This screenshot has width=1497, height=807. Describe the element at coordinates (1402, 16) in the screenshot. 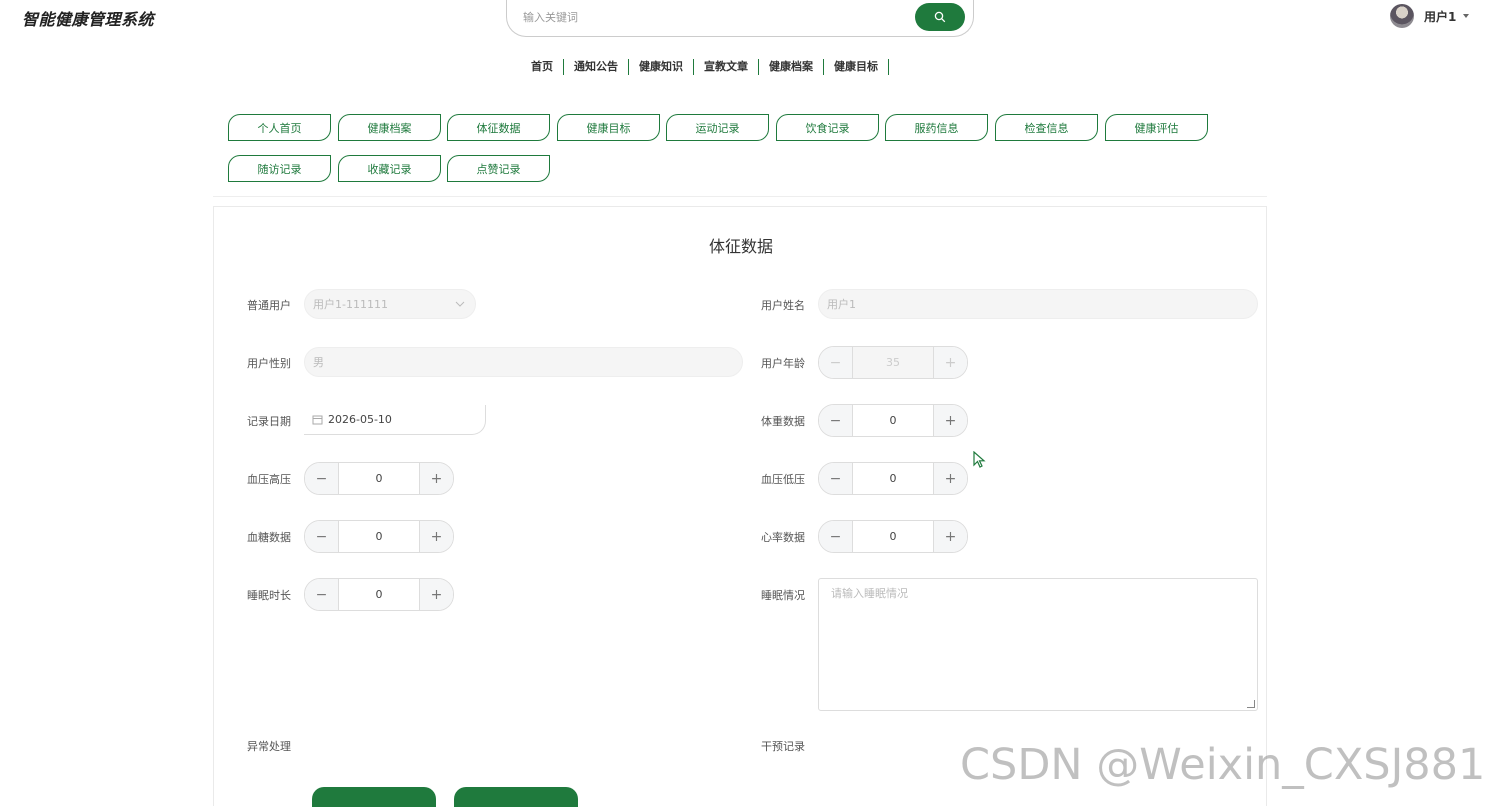

I see `avatar` at that location.